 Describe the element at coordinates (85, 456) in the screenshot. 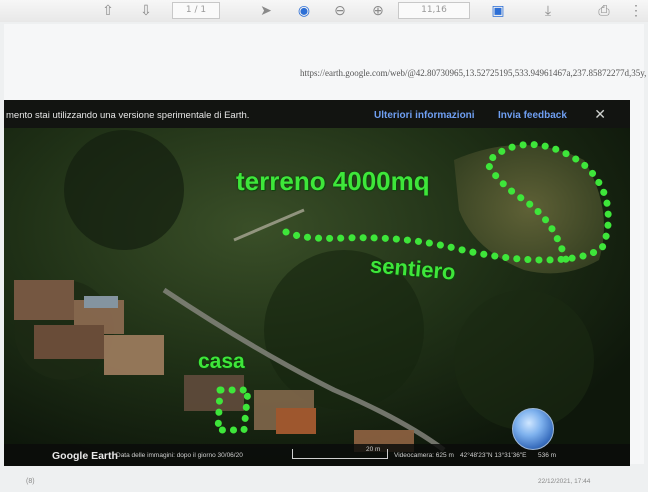

I see `google-earth-logo: Google Earth` at that location.